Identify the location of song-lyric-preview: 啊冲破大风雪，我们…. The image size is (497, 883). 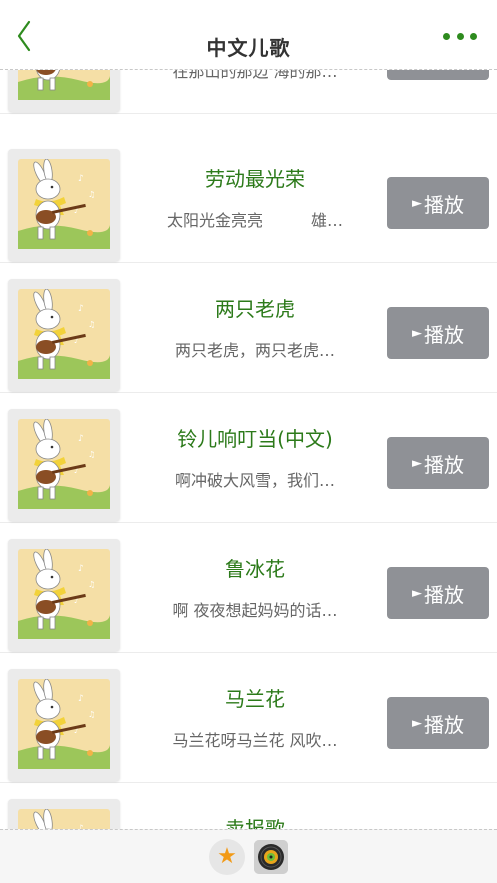
(254, 480).